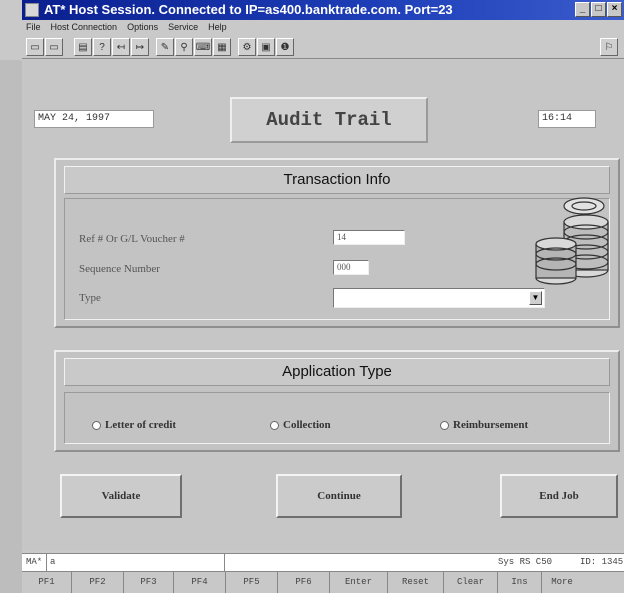 This screenshot has height=593, width=624. What do you see at coordinates (307, 425) in the screenshot?
I see `radio-collection-label: Collection` at bounding box center [307, 425].